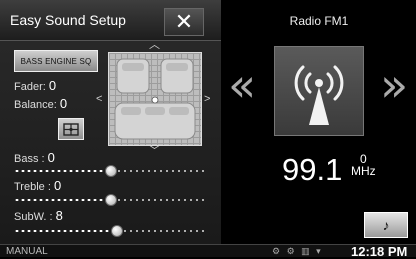 This screenshot has width=416, height=259. I want to click on chevron-right-icon: >, so click(207, 99).